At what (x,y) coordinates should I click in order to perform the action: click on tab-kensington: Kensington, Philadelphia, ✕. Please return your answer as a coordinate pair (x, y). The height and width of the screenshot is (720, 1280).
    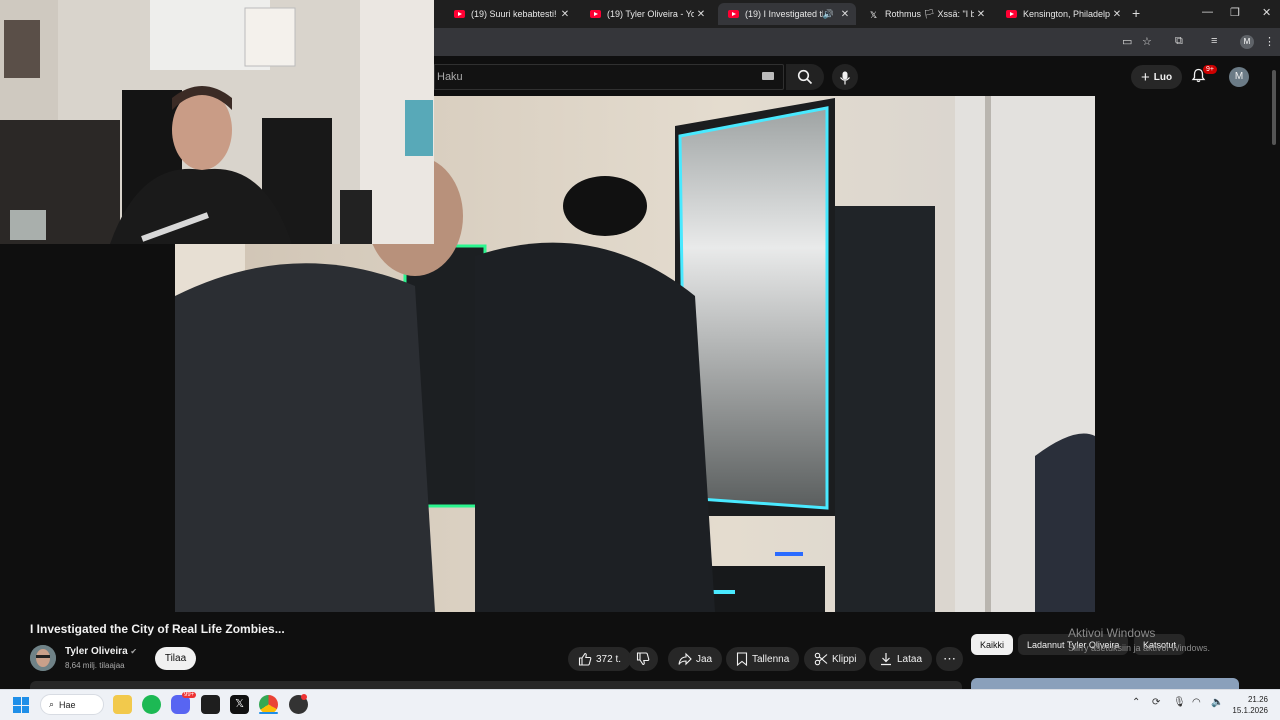
    Looking at the image, I should click on (1062, 14).